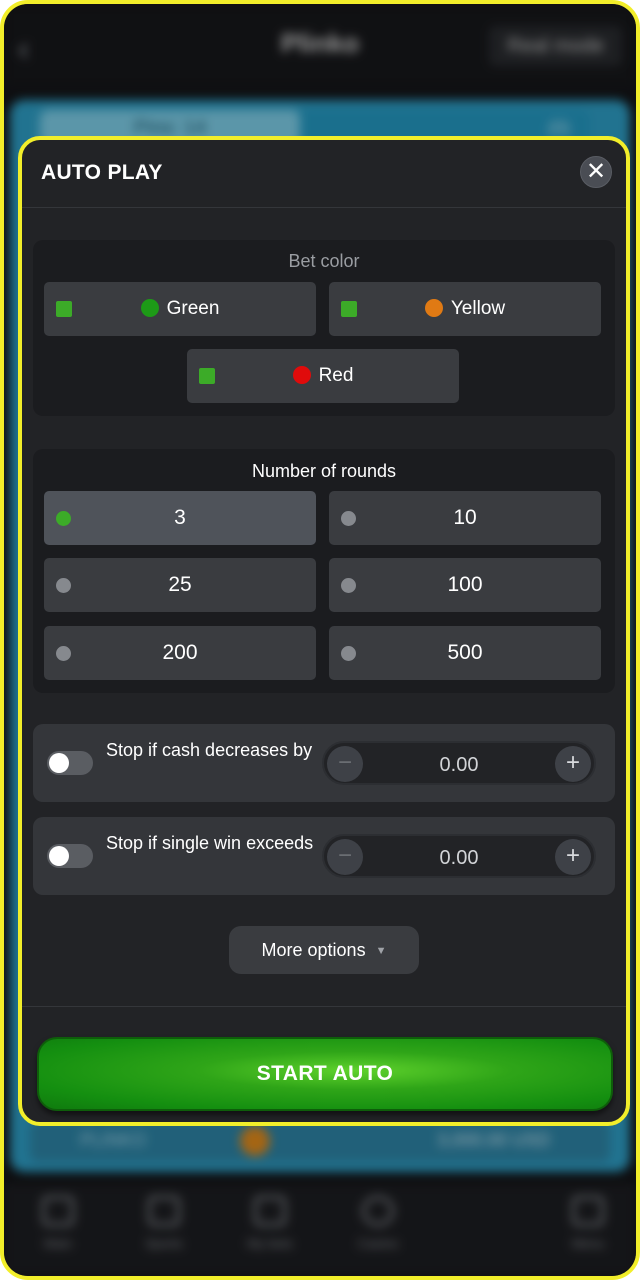 This screenshot has width=640, height=1280. What do you see at coordinates (596, 172) in the screenshot?
I see `close-icon: ✕` at bounding box center [596, 172].